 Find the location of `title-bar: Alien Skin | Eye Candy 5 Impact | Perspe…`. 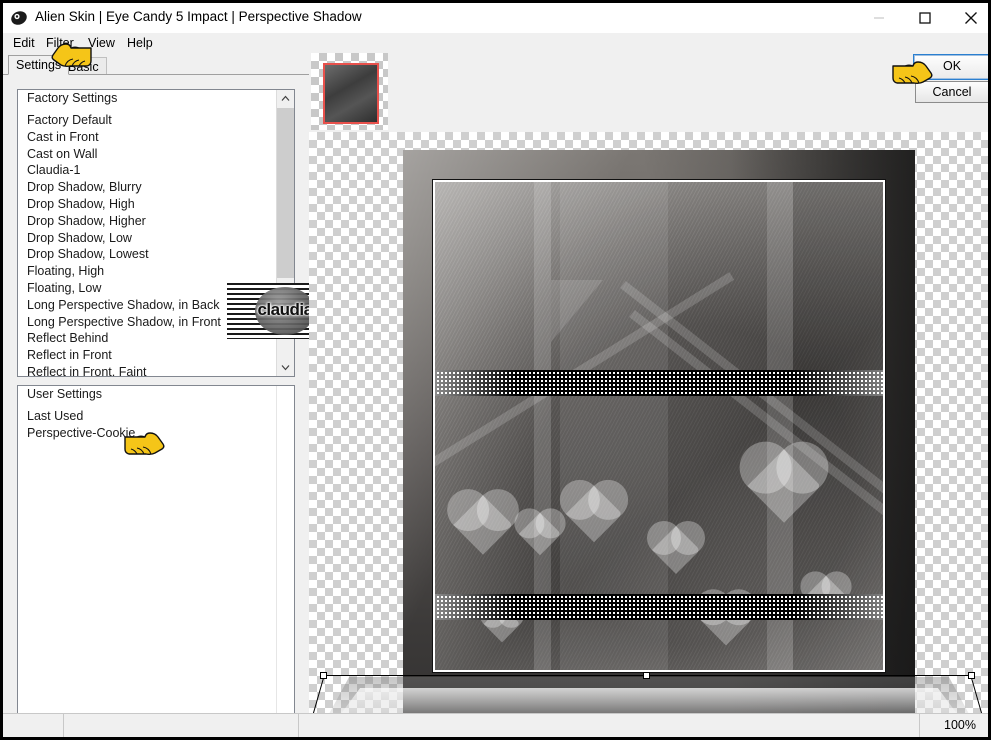

title-bar: Alien Skin | Eye Candy 5 Impact | Perspe… is located at coordinates (495, 18).